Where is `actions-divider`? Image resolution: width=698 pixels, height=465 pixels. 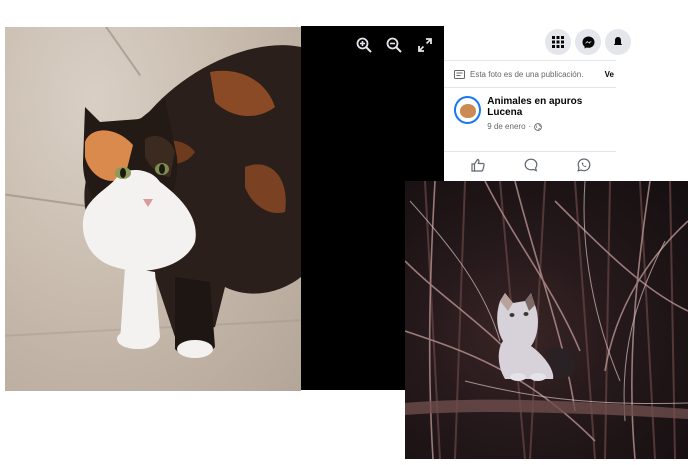 actions-divider is located at coordinates (530, 151).